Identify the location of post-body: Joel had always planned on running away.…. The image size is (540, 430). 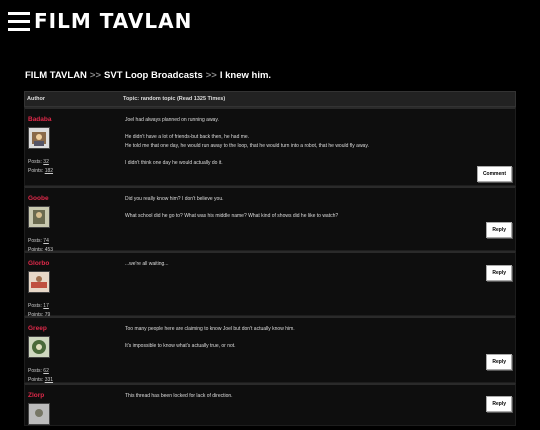
(318, 146).